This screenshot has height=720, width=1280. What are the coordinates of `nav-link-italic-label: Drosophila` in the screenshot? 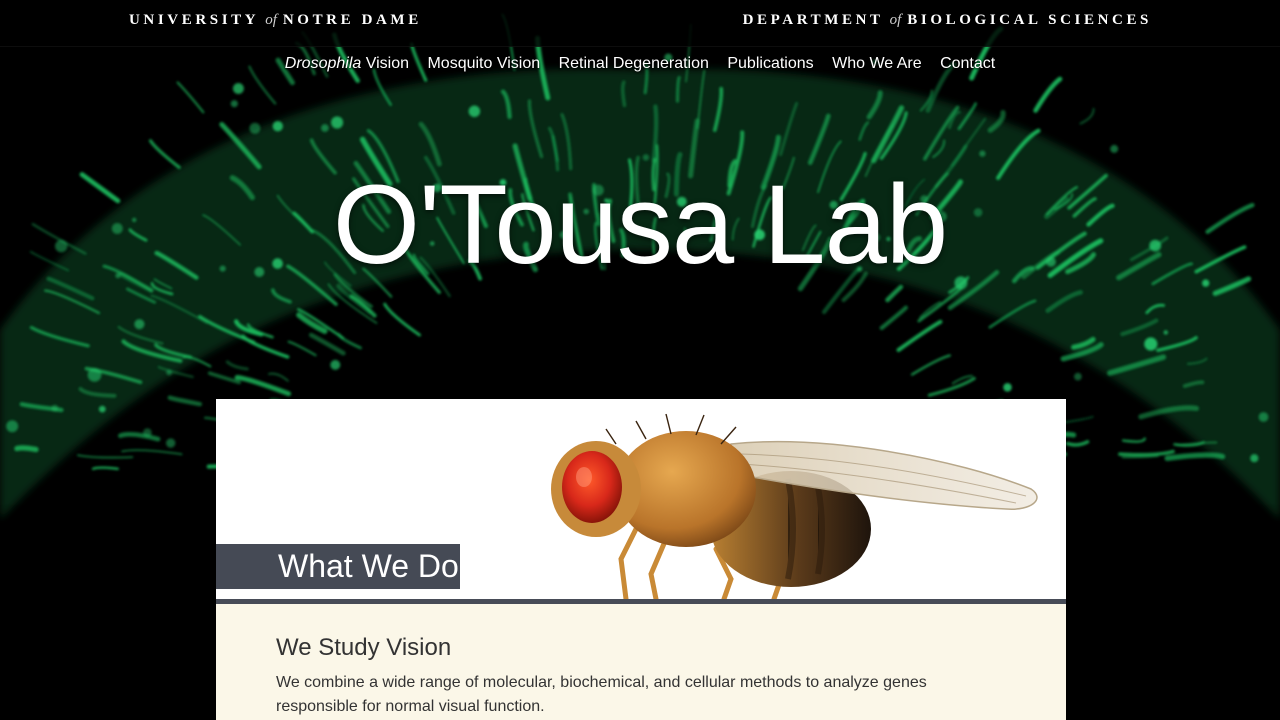 It's located at (323, 63).